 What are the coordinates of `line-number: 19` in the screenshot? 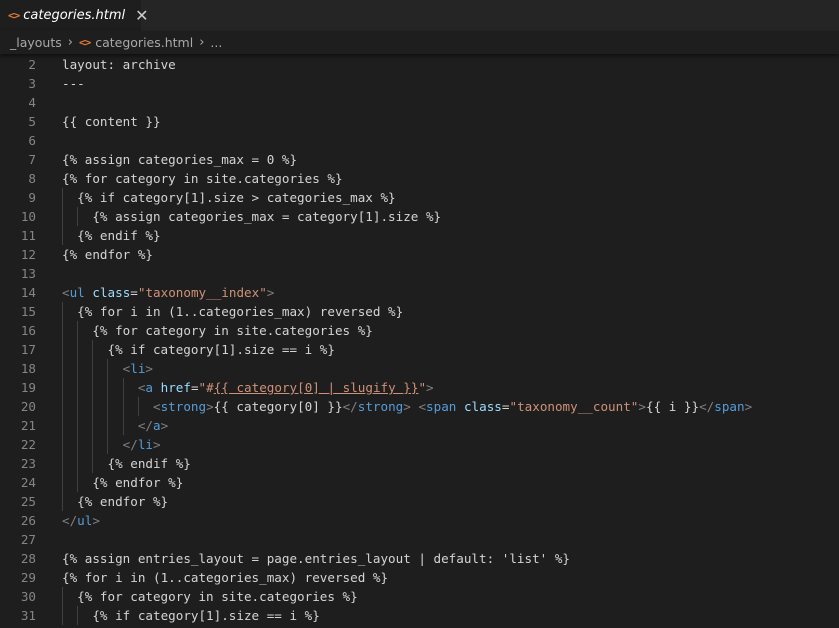 It's located at (28, 387).